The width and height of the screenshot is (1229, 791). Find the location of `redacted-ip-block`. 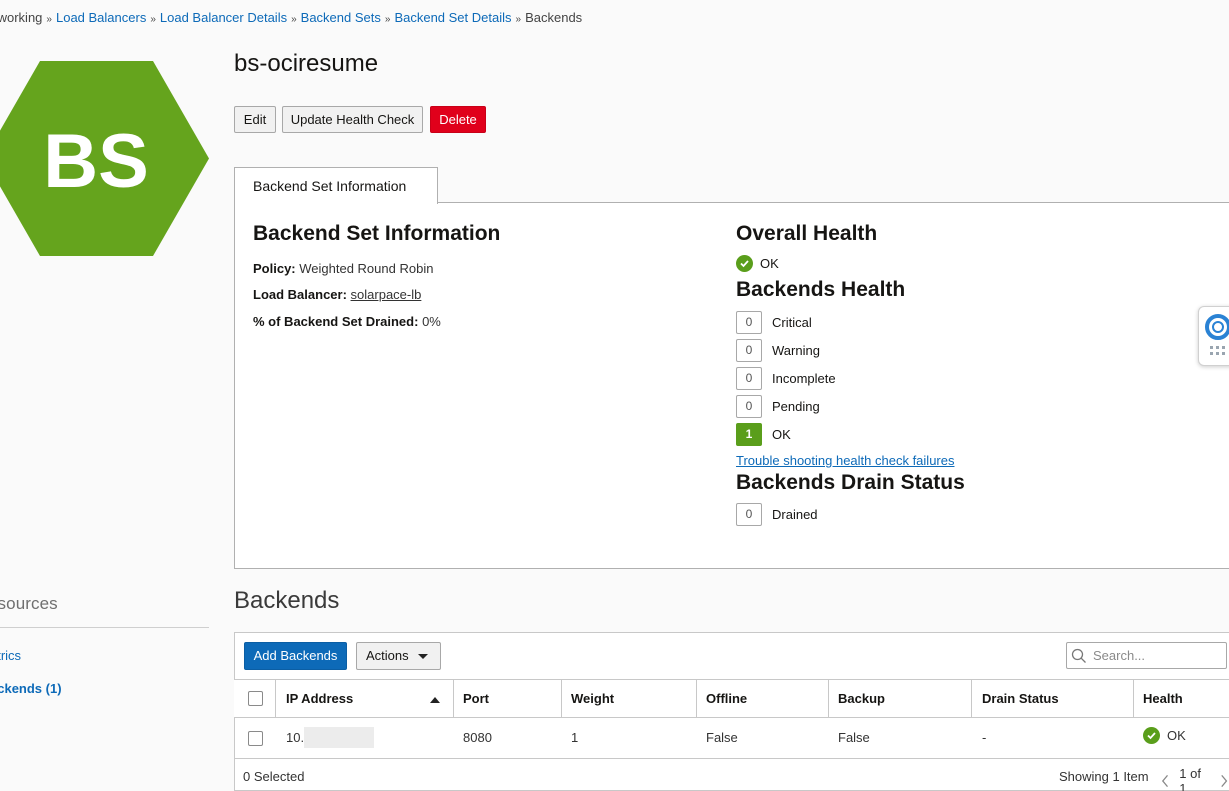

redacted-ip-block is located at coordinates (339, 737).